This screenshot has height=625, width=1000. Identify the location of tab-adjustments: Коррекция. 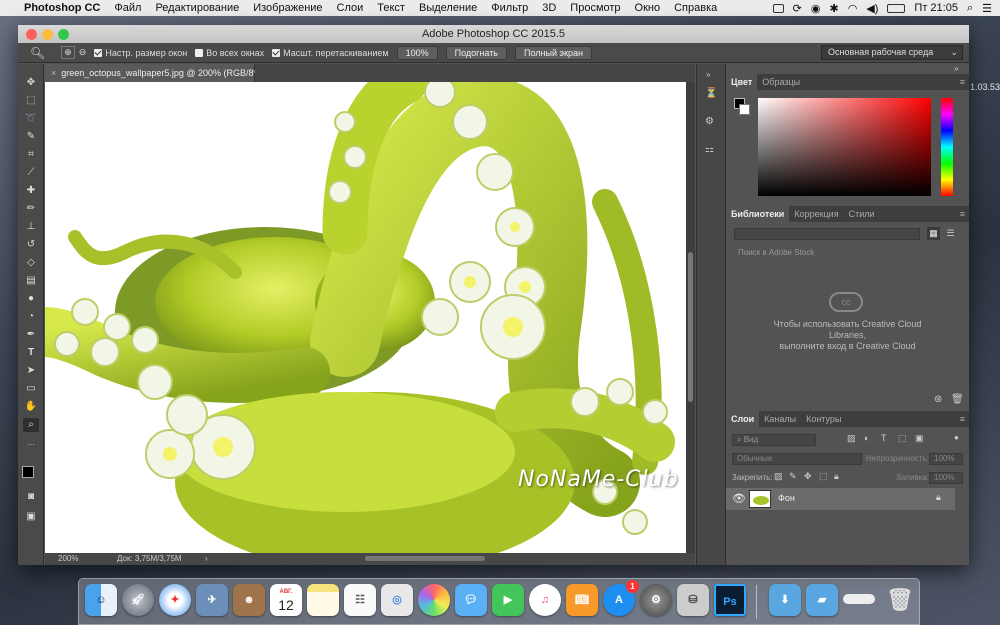
(816, 214).